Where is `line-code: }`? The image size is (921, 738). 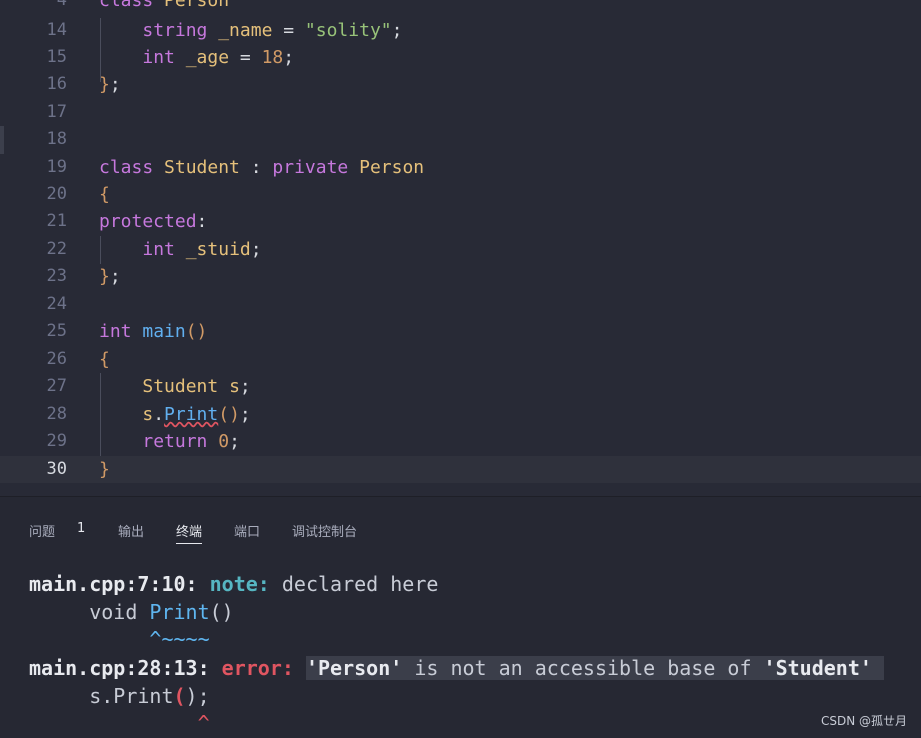
line-code: } is located at coordinates (104, 469).